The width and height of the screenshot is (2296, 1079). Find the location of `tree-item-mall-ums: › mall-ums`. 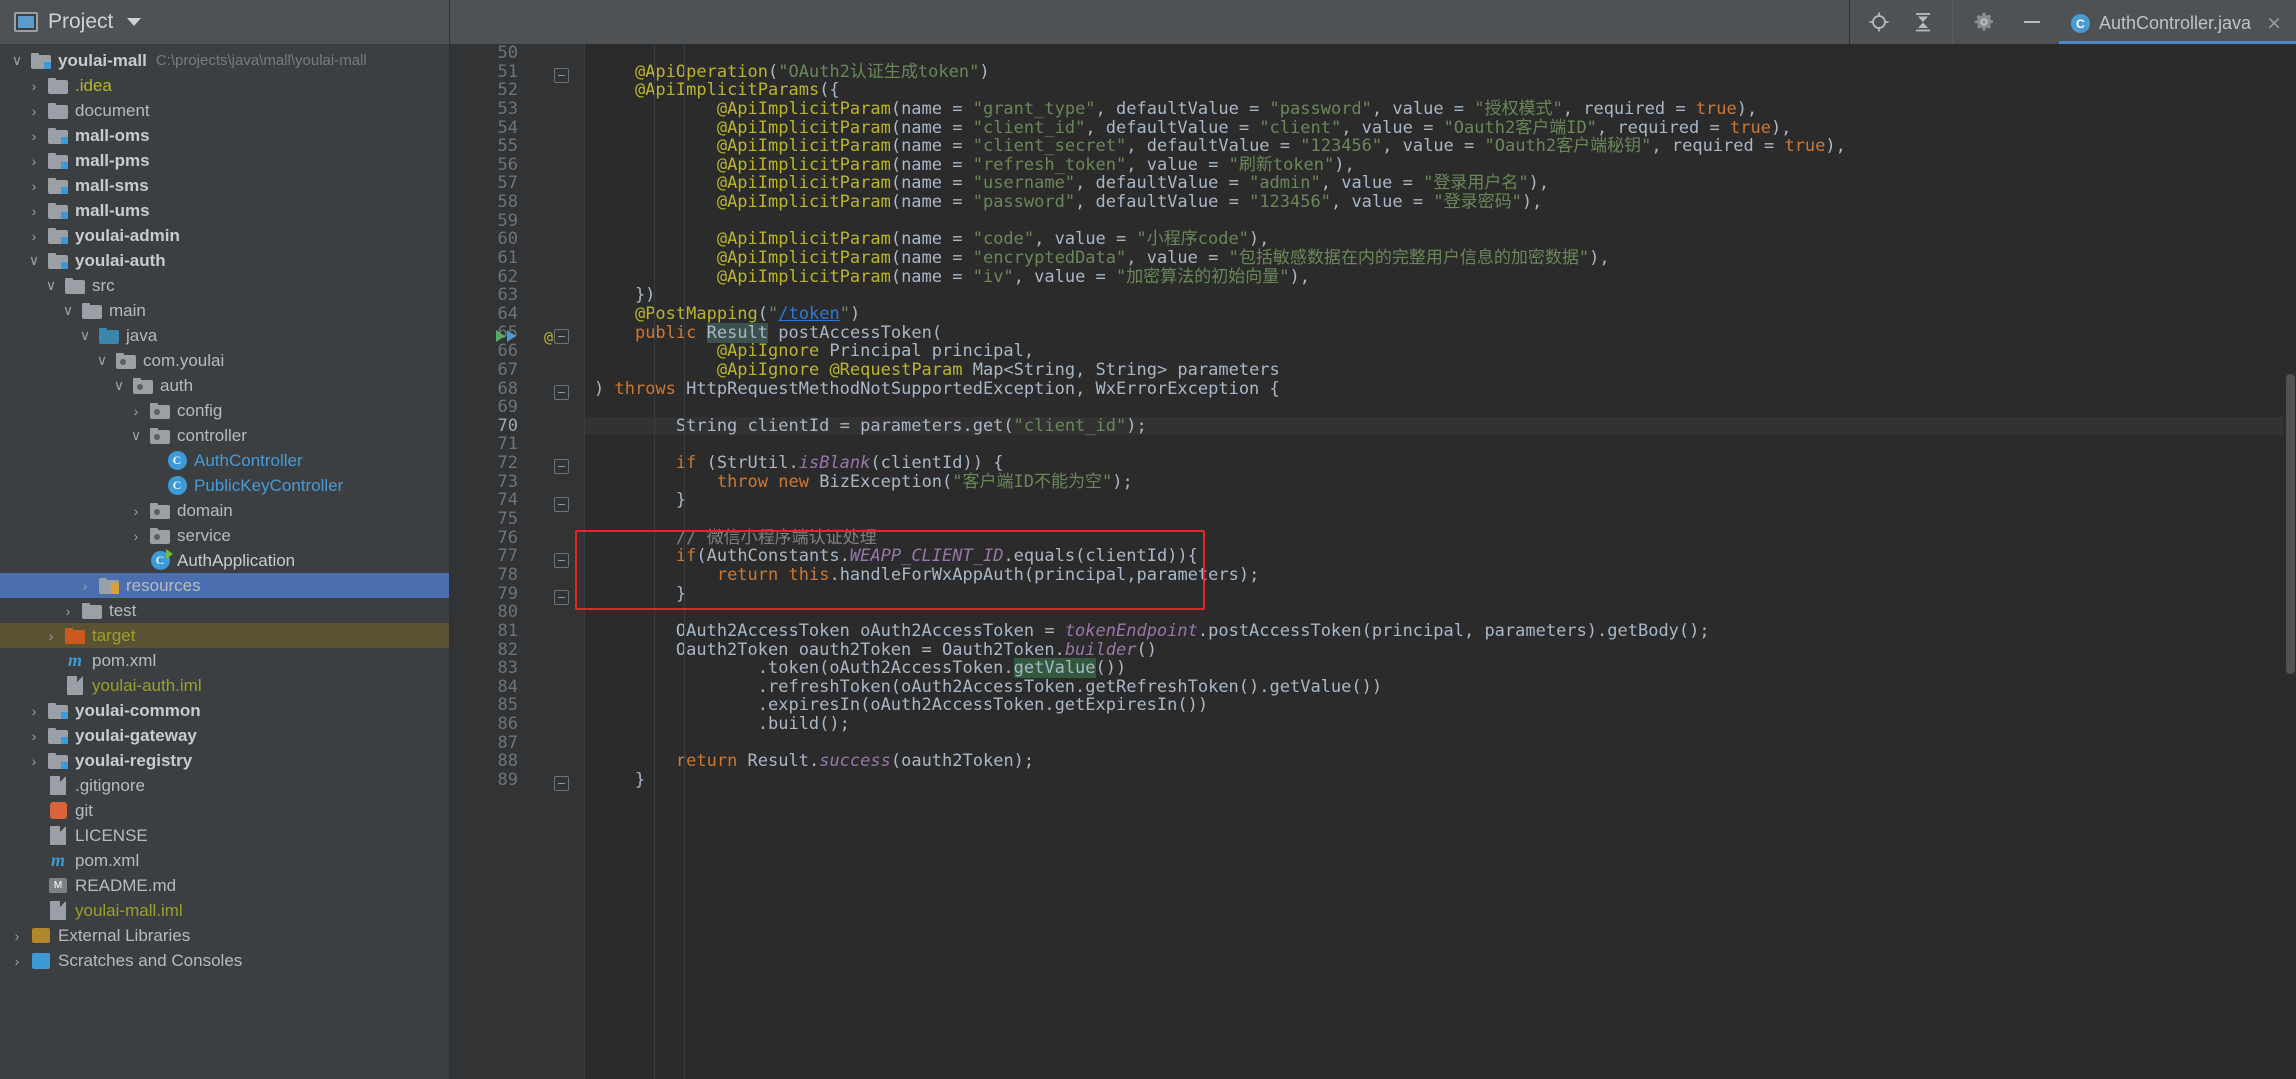

tree-item-mall-ums: › mall-ums is located at coordinates (224, 210).